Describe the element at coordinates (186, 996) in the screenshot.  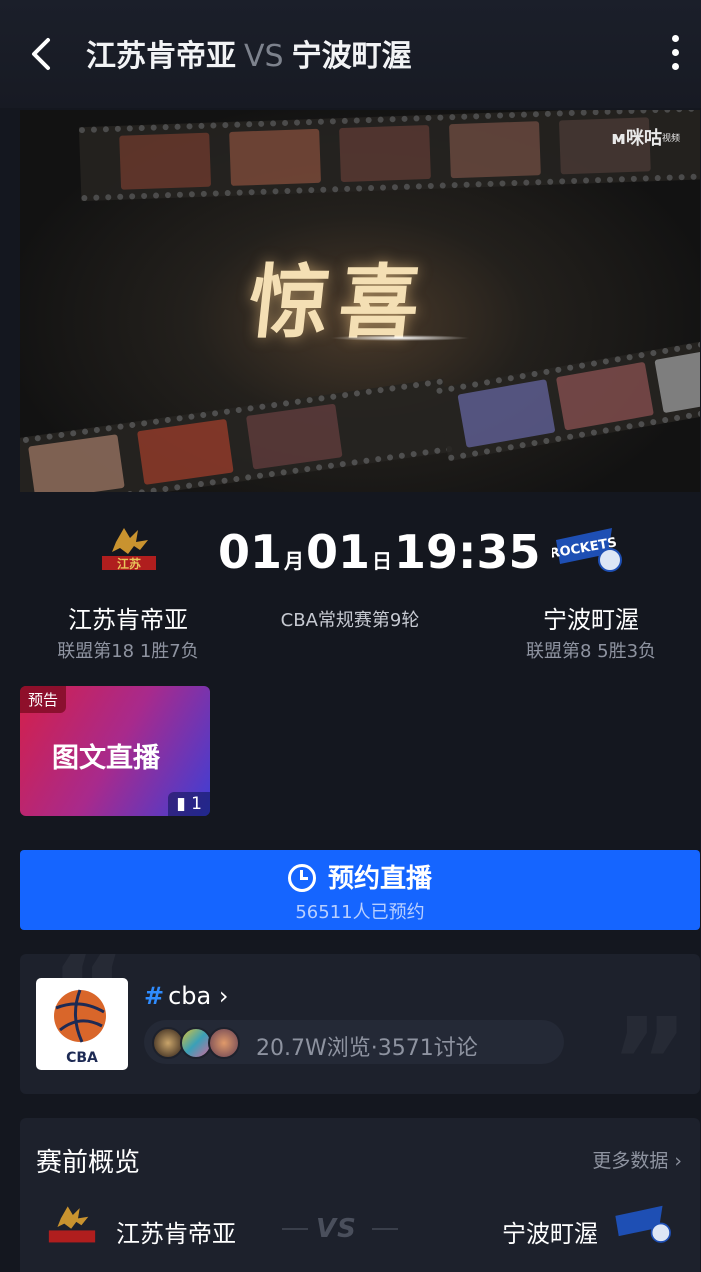
I see `topic-name: # cba ›` at that location.